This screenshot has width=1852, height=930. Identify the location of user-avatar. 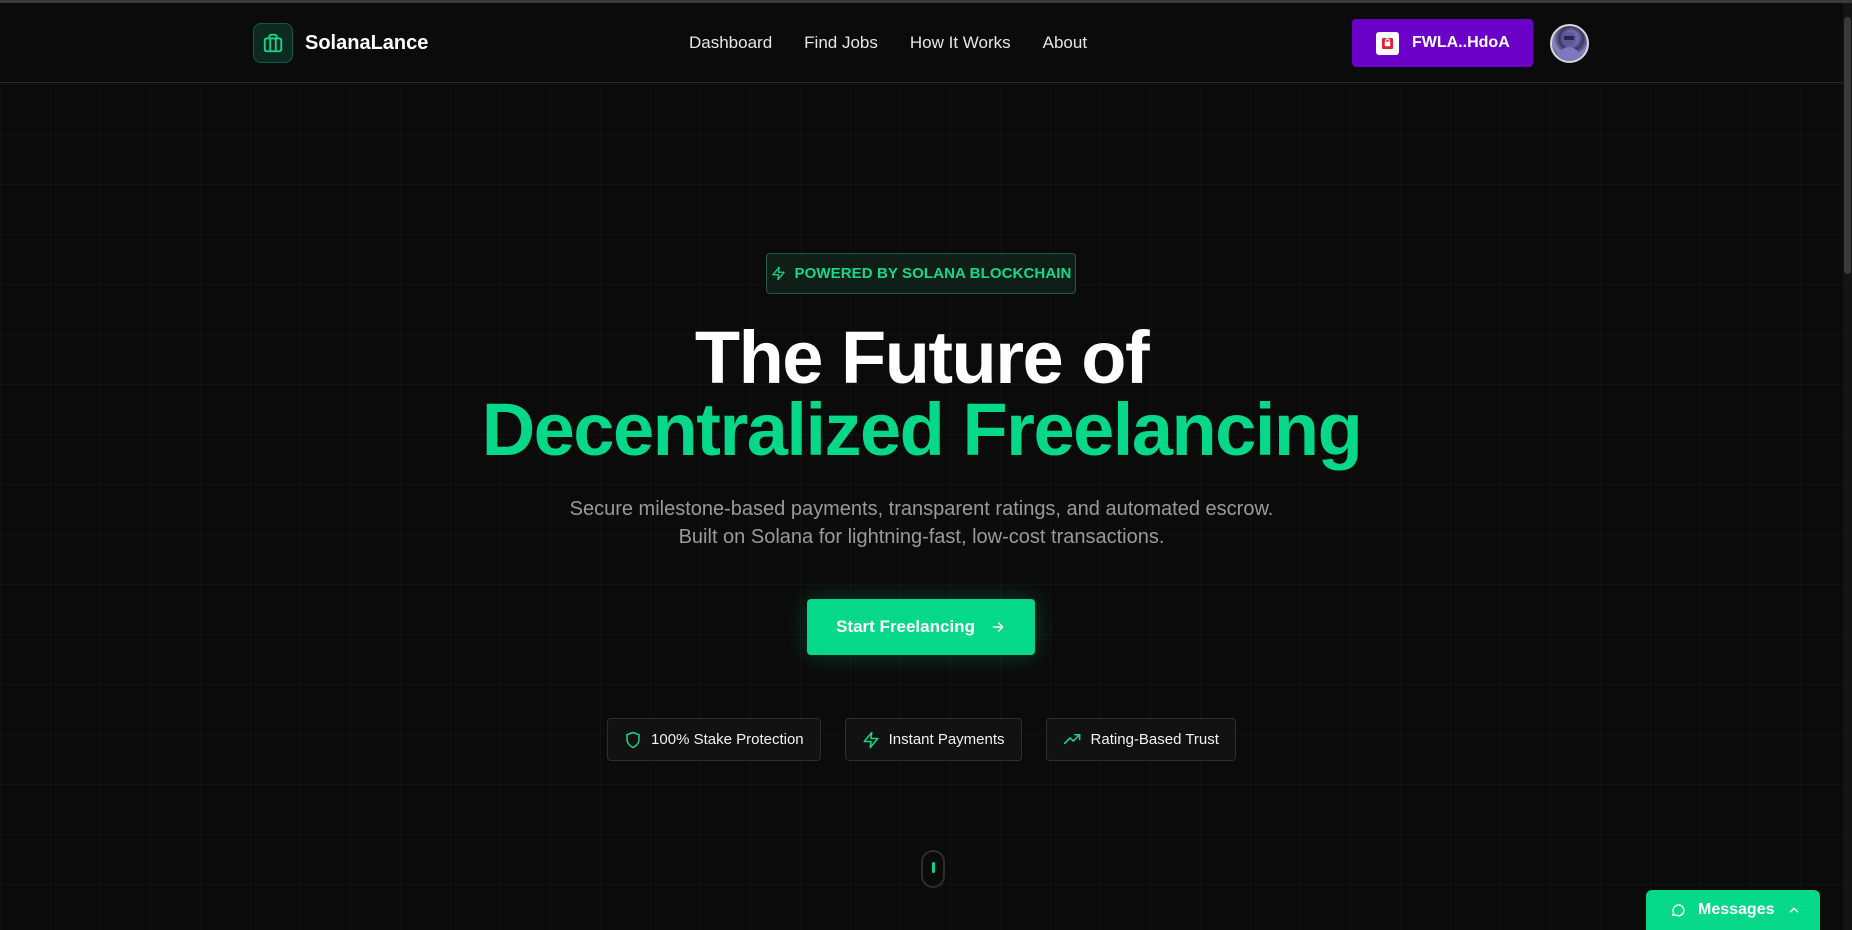
(1569, 43).